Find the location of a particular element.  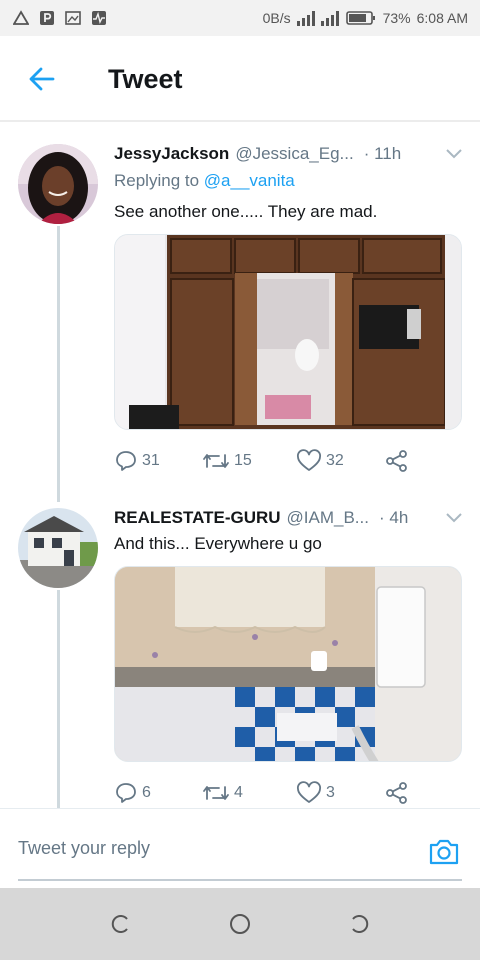

reply-count: 31 is located at coordinates (151, 460).